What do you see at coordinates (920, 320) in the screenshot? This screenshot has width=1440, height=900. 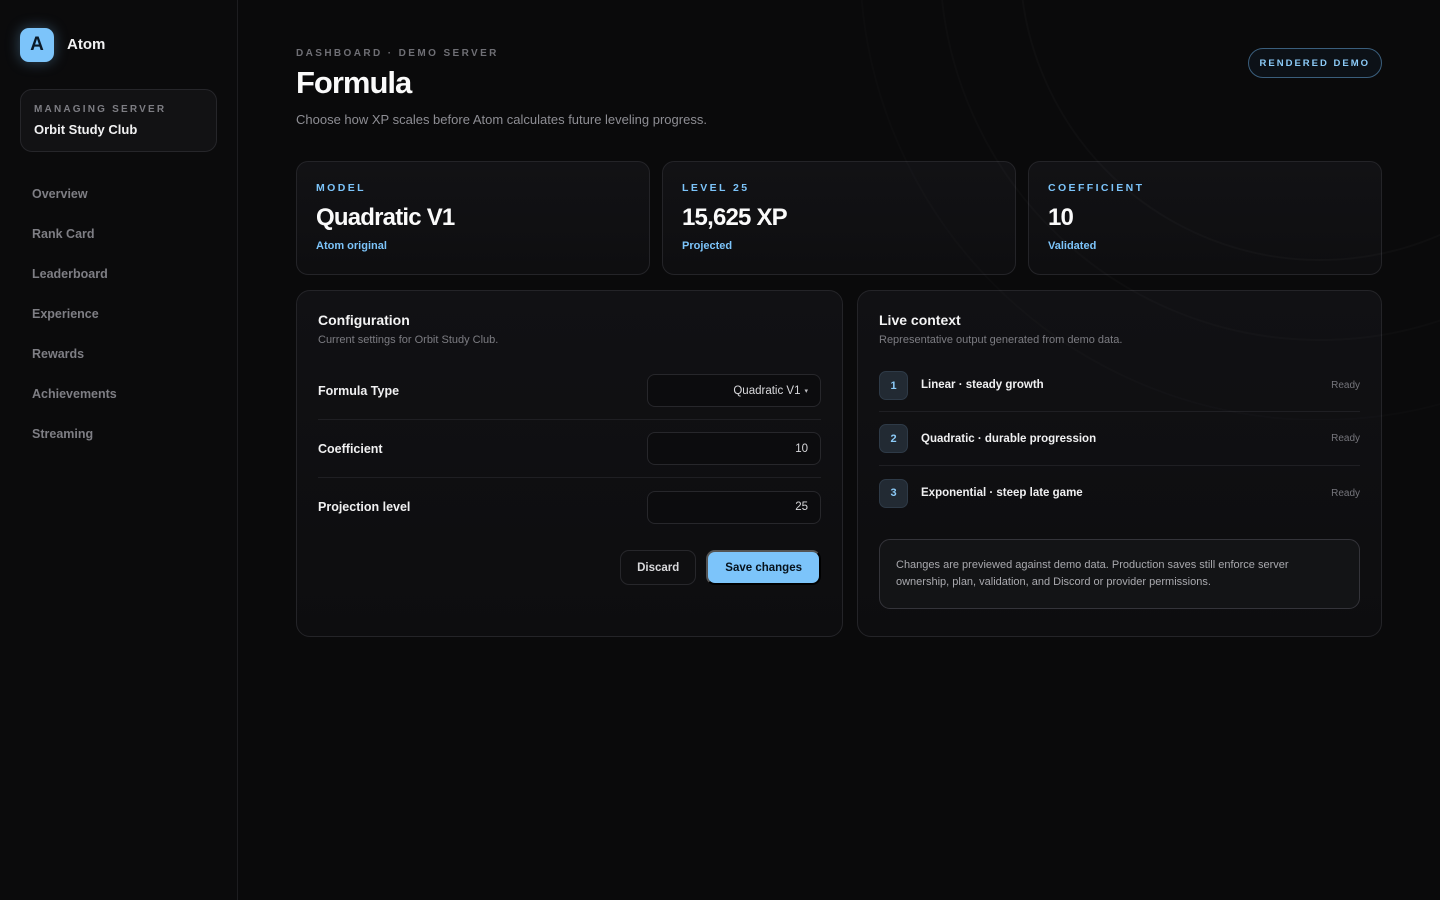 I see `panel-title: Live context` at bounding box center [920, 320].